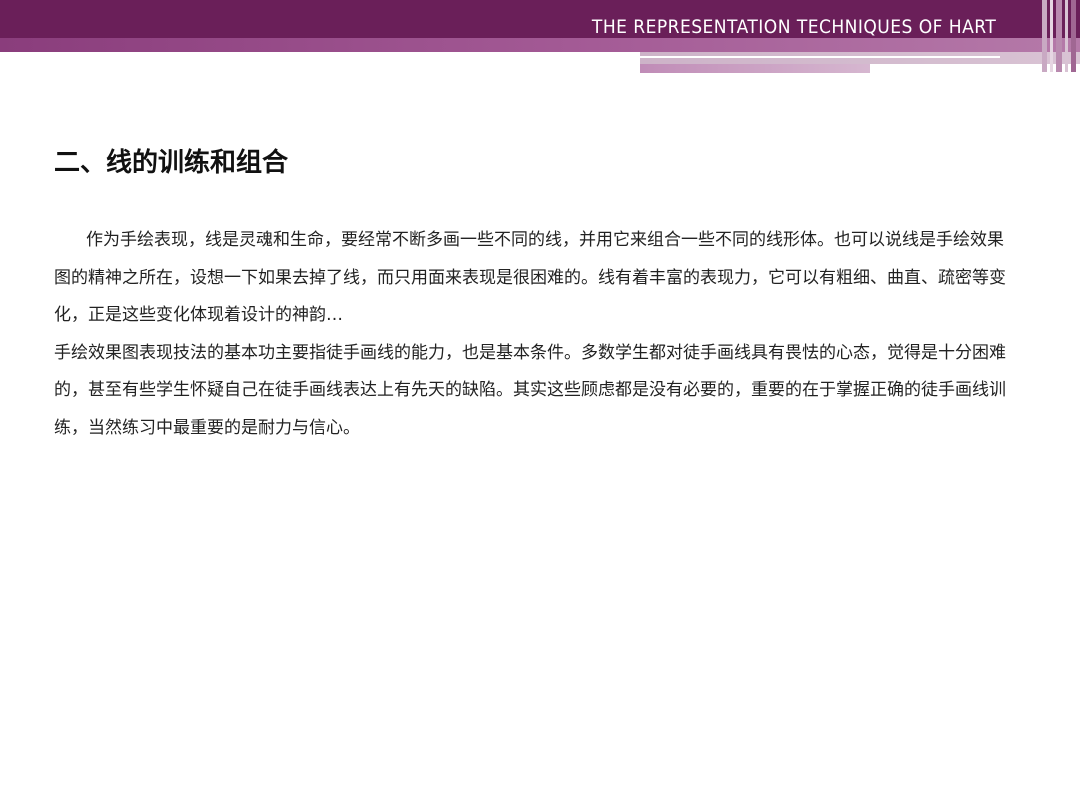 The height and width of the screenshot is (810, 1080). I want to click on header-title: THE REPRESENTATION TECHNIQUES OF HART, so click(793, 27).